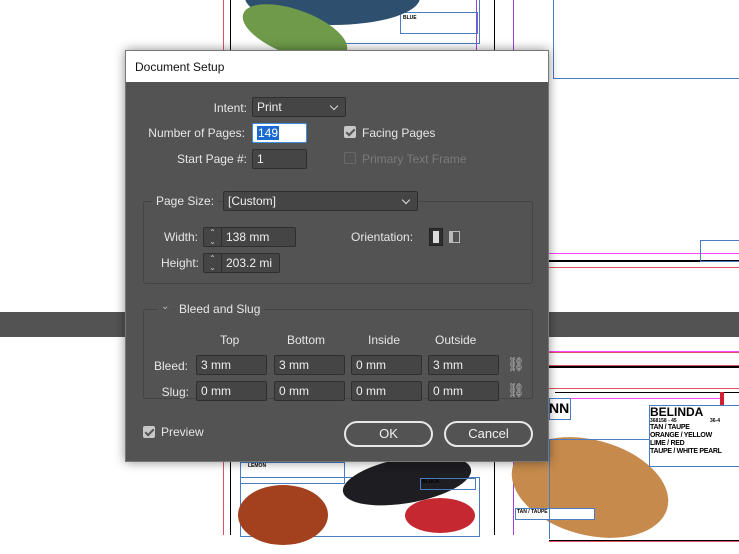  Describe the element at coordinates (399, 133) in the screenshot. I see `facing-pages-label: Facing Pages` at that location.